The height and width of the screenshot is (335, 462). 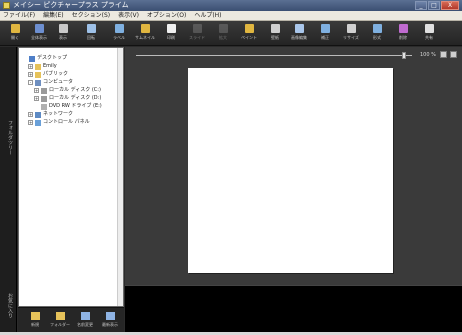 I want to click on tree-toolbar-button: フォルダー, so click(x=60, y=321).